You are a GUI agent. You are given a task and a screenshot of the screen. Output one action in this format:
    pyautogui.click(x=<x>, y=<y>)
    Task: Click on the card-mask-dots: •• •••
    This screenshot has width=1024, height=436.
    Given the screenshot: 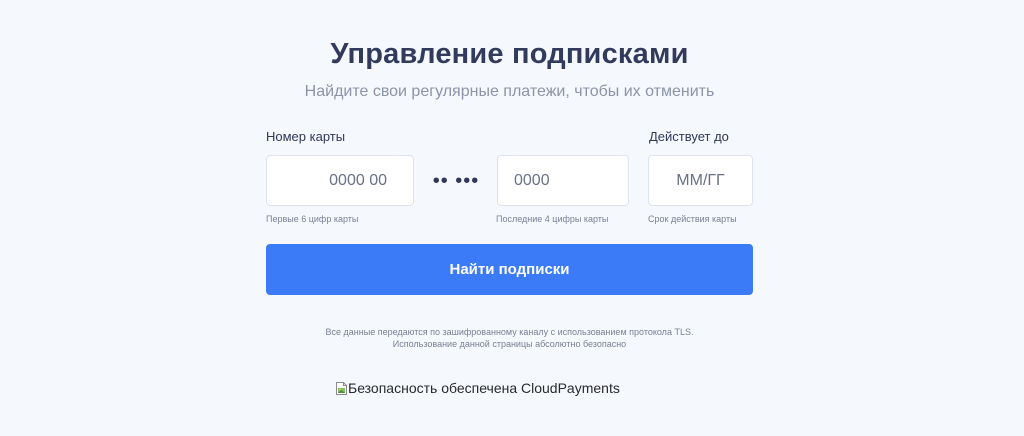 What is the action you would take?
    pyautogui.click(x=456, y=181)
    